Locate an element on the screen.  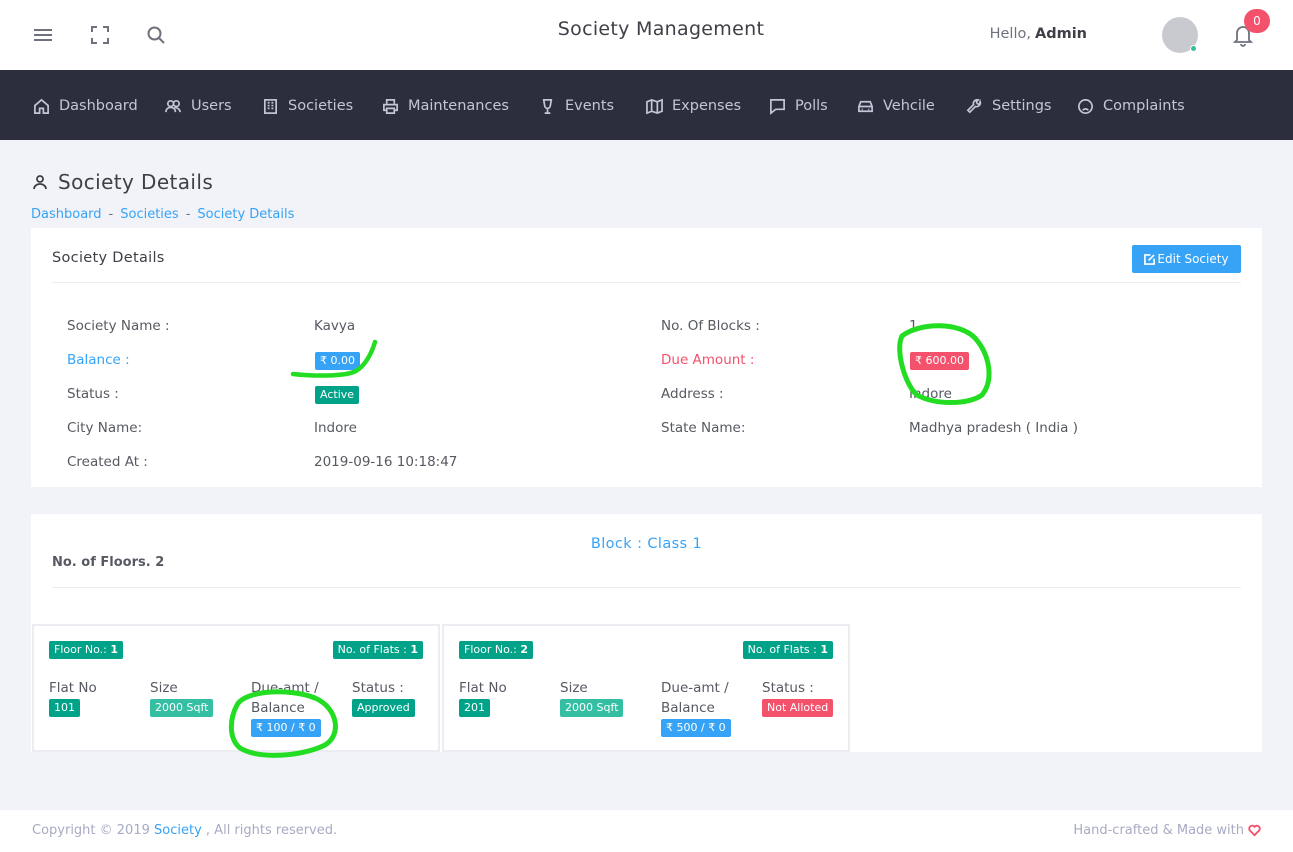
wrench-icon is located at coordinates (974, 105).